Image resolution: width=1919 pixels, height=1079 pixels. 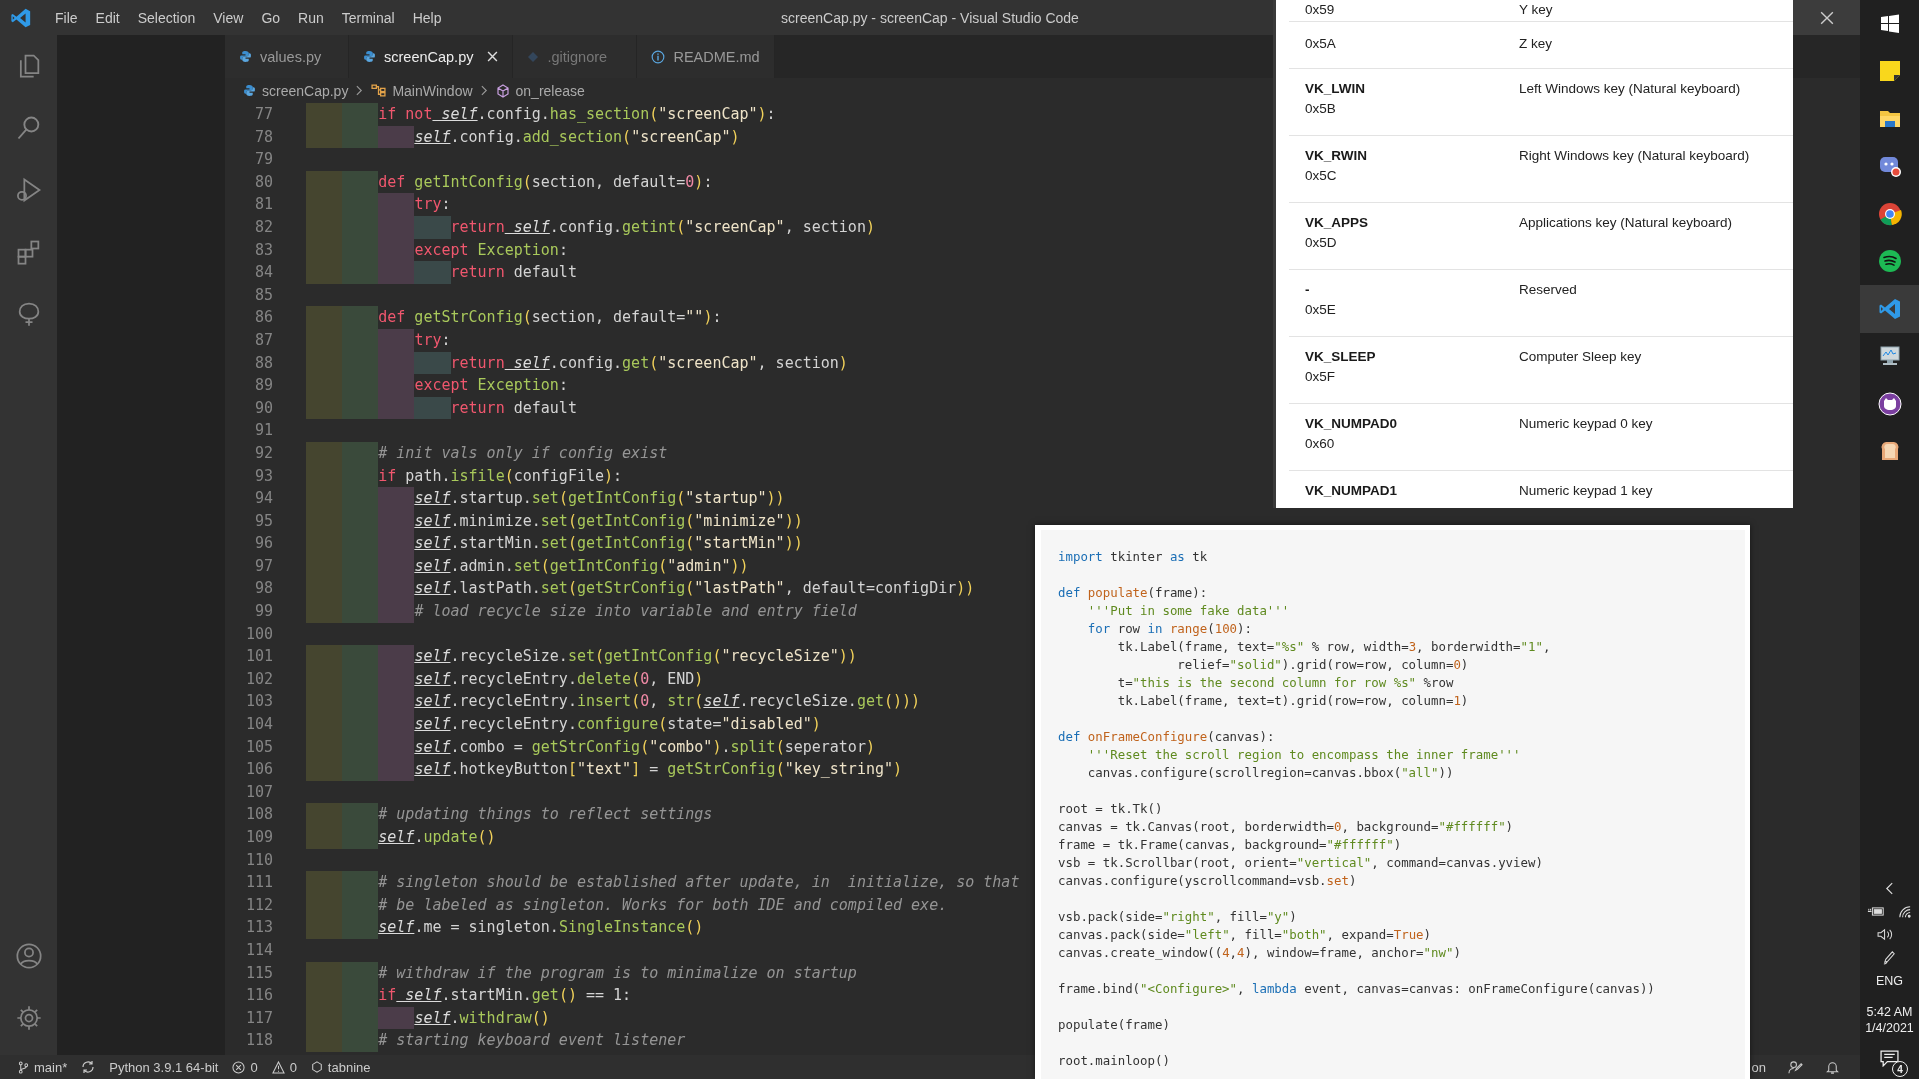 I want to click on code-line: try:, so click(x=378, y=204).